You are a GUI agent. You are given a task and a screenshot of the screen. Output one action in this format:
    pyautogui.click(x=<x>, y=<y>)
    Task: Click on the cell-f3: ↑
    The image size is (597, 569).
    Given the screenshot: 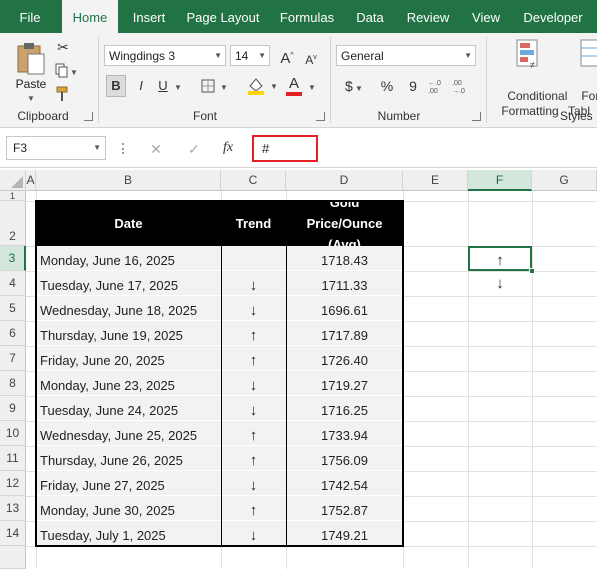 What is the action you would take?
    pyautogui.click(x=500, y=258)
    